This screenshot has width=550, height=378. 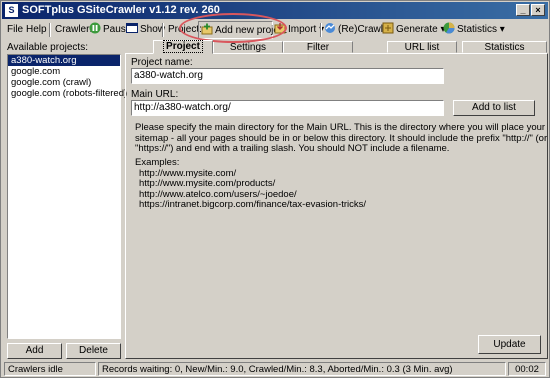 I want to click on project-name-field: a380-watch.org, so click(x=287, y=76).